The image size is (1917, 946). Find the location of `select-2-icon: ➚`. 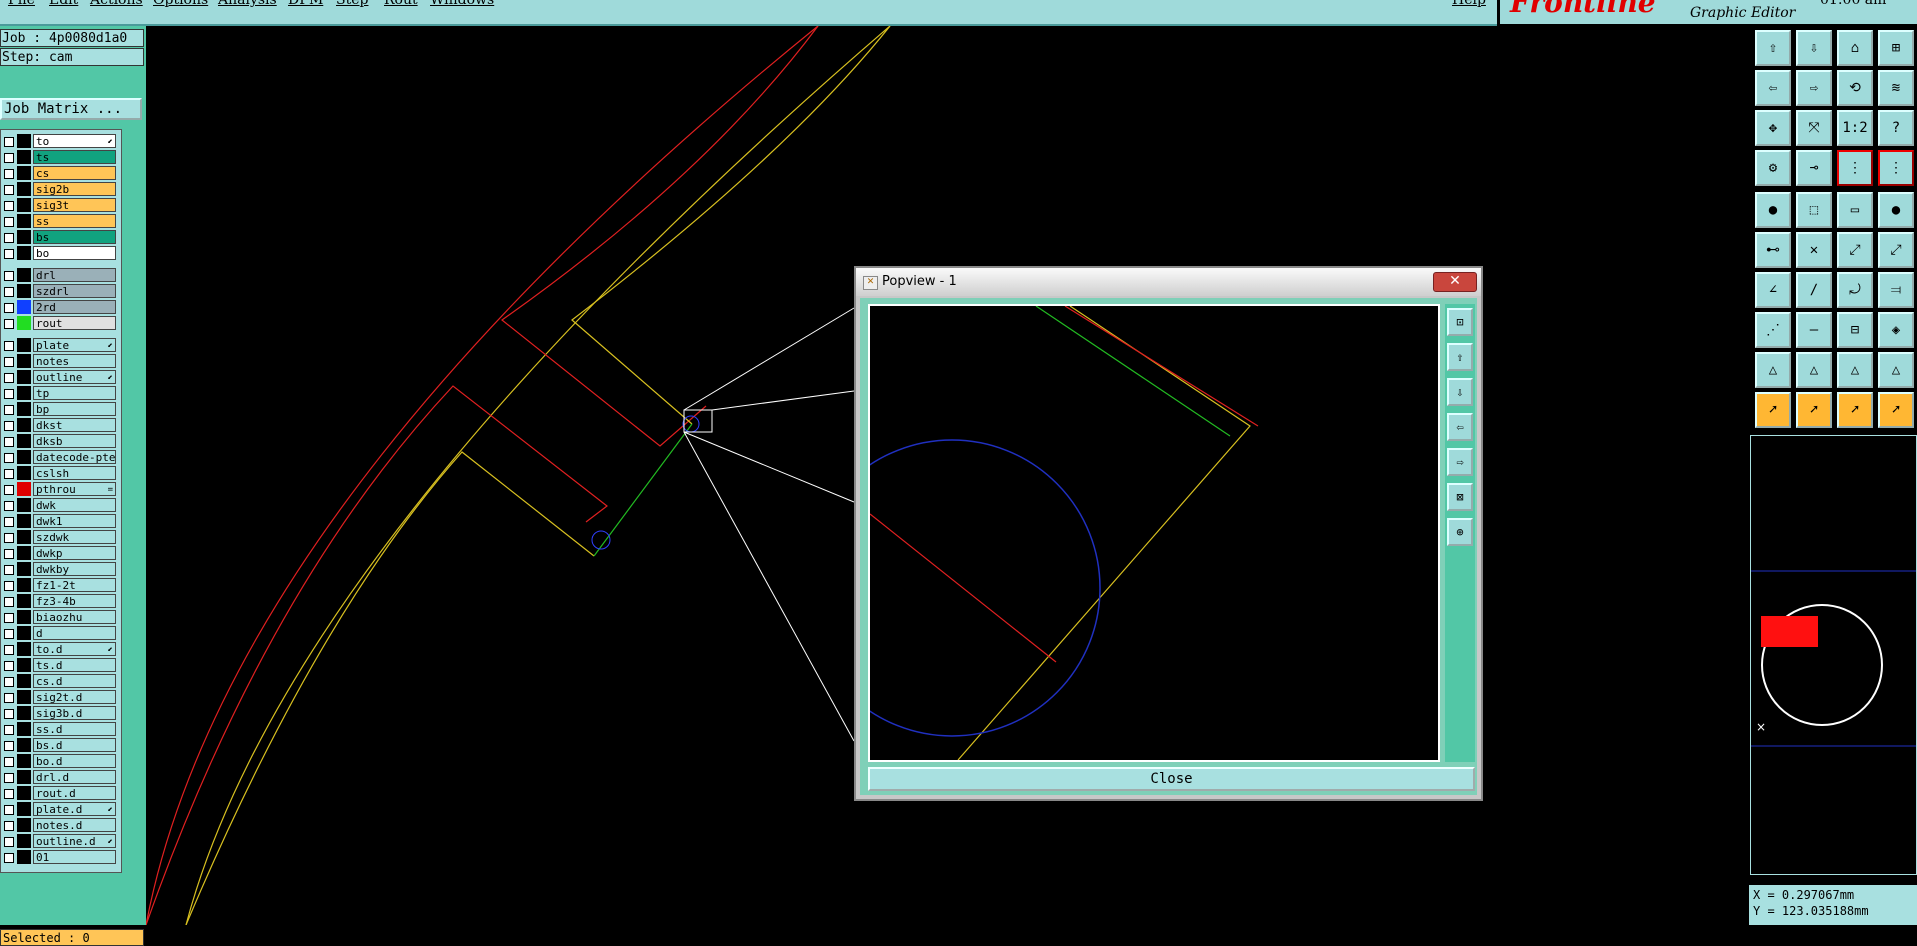

select-2-icon: ➚ is located at coordinates (1814, 410).